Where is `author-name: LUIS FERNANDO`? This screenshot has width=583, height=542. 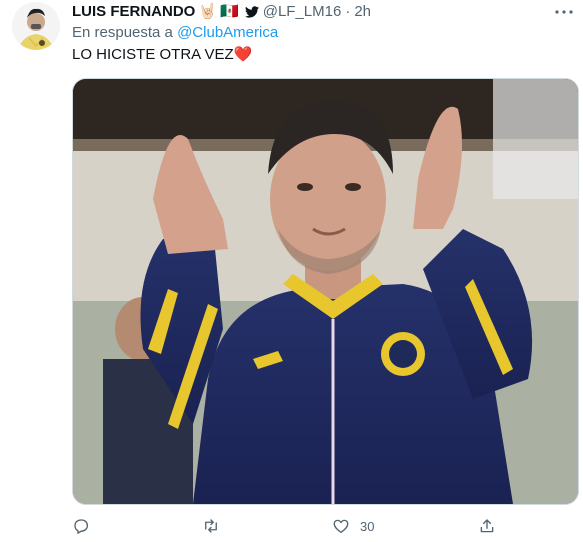 author-name: LUIS FERNANDO is located at coordinates (133, 12).